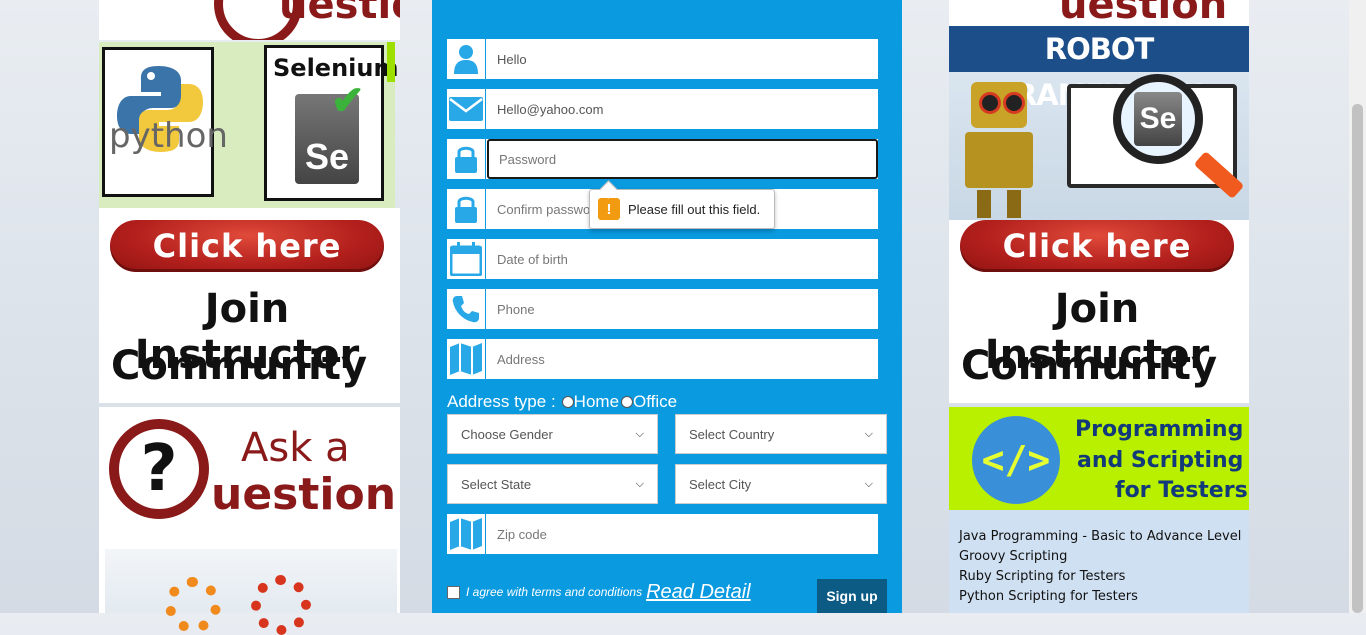 The width and height of the screenshot is (1366, 635). I want to click on left-join-instructor-ad: Click here Join Instructor Community, so click(249, 305).